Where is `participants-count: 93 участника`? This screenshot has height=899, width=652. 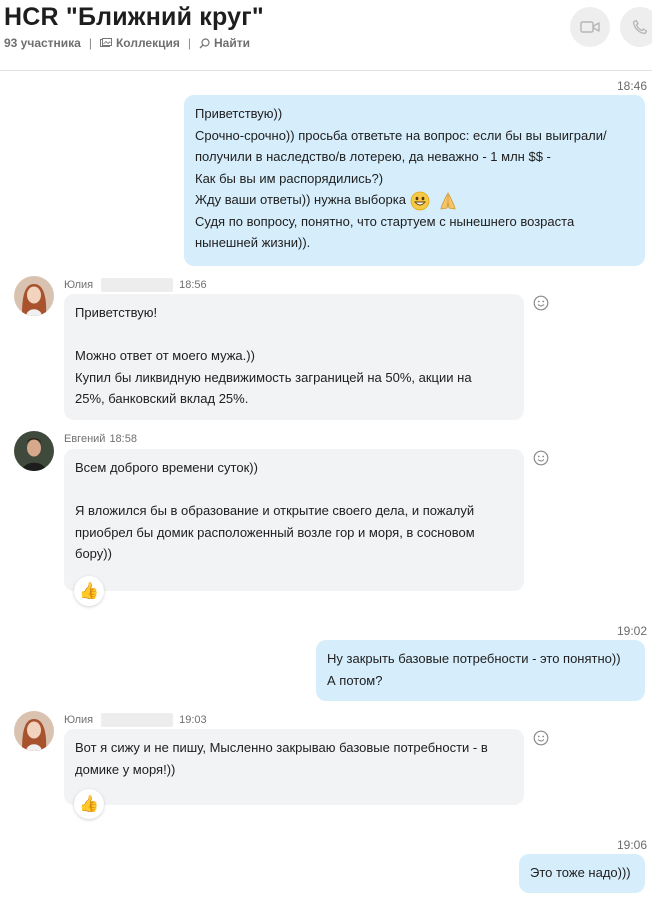
participants-count: 93 участника is located at coordinates (42, 43).